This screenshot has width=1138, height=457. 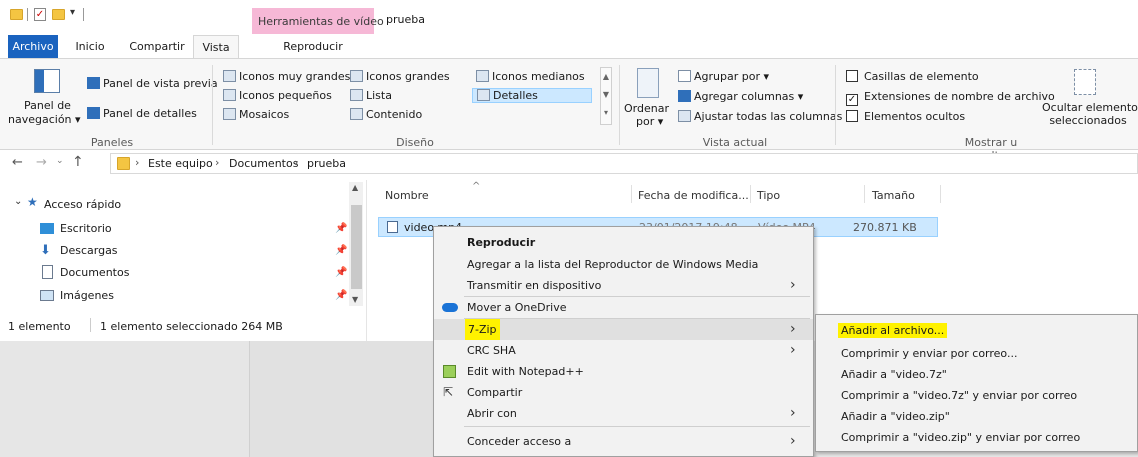 I want to click on tiles-icon, so click(x=229, y=114).